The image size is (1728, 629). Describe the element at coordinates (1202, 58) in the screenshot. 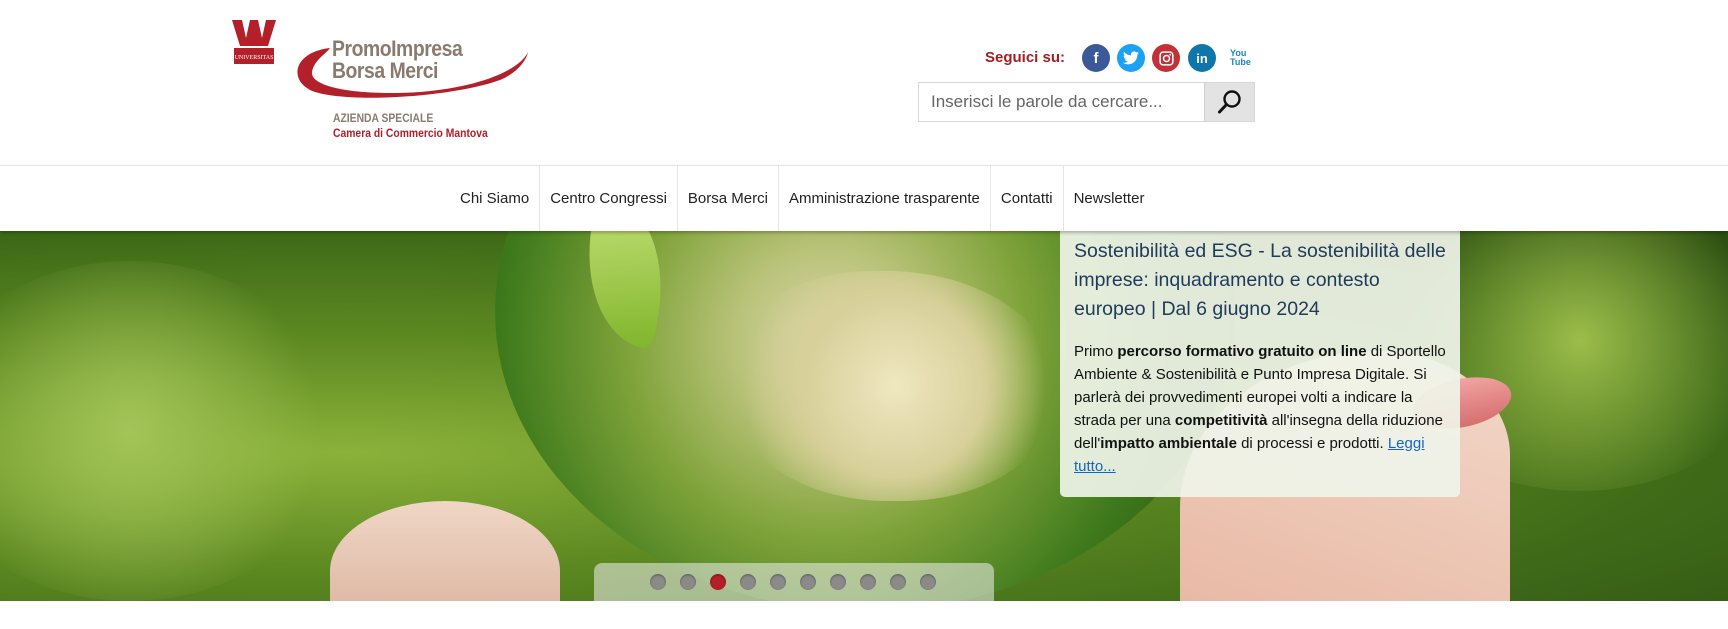

I see `linkedin-icon: in` at that location.